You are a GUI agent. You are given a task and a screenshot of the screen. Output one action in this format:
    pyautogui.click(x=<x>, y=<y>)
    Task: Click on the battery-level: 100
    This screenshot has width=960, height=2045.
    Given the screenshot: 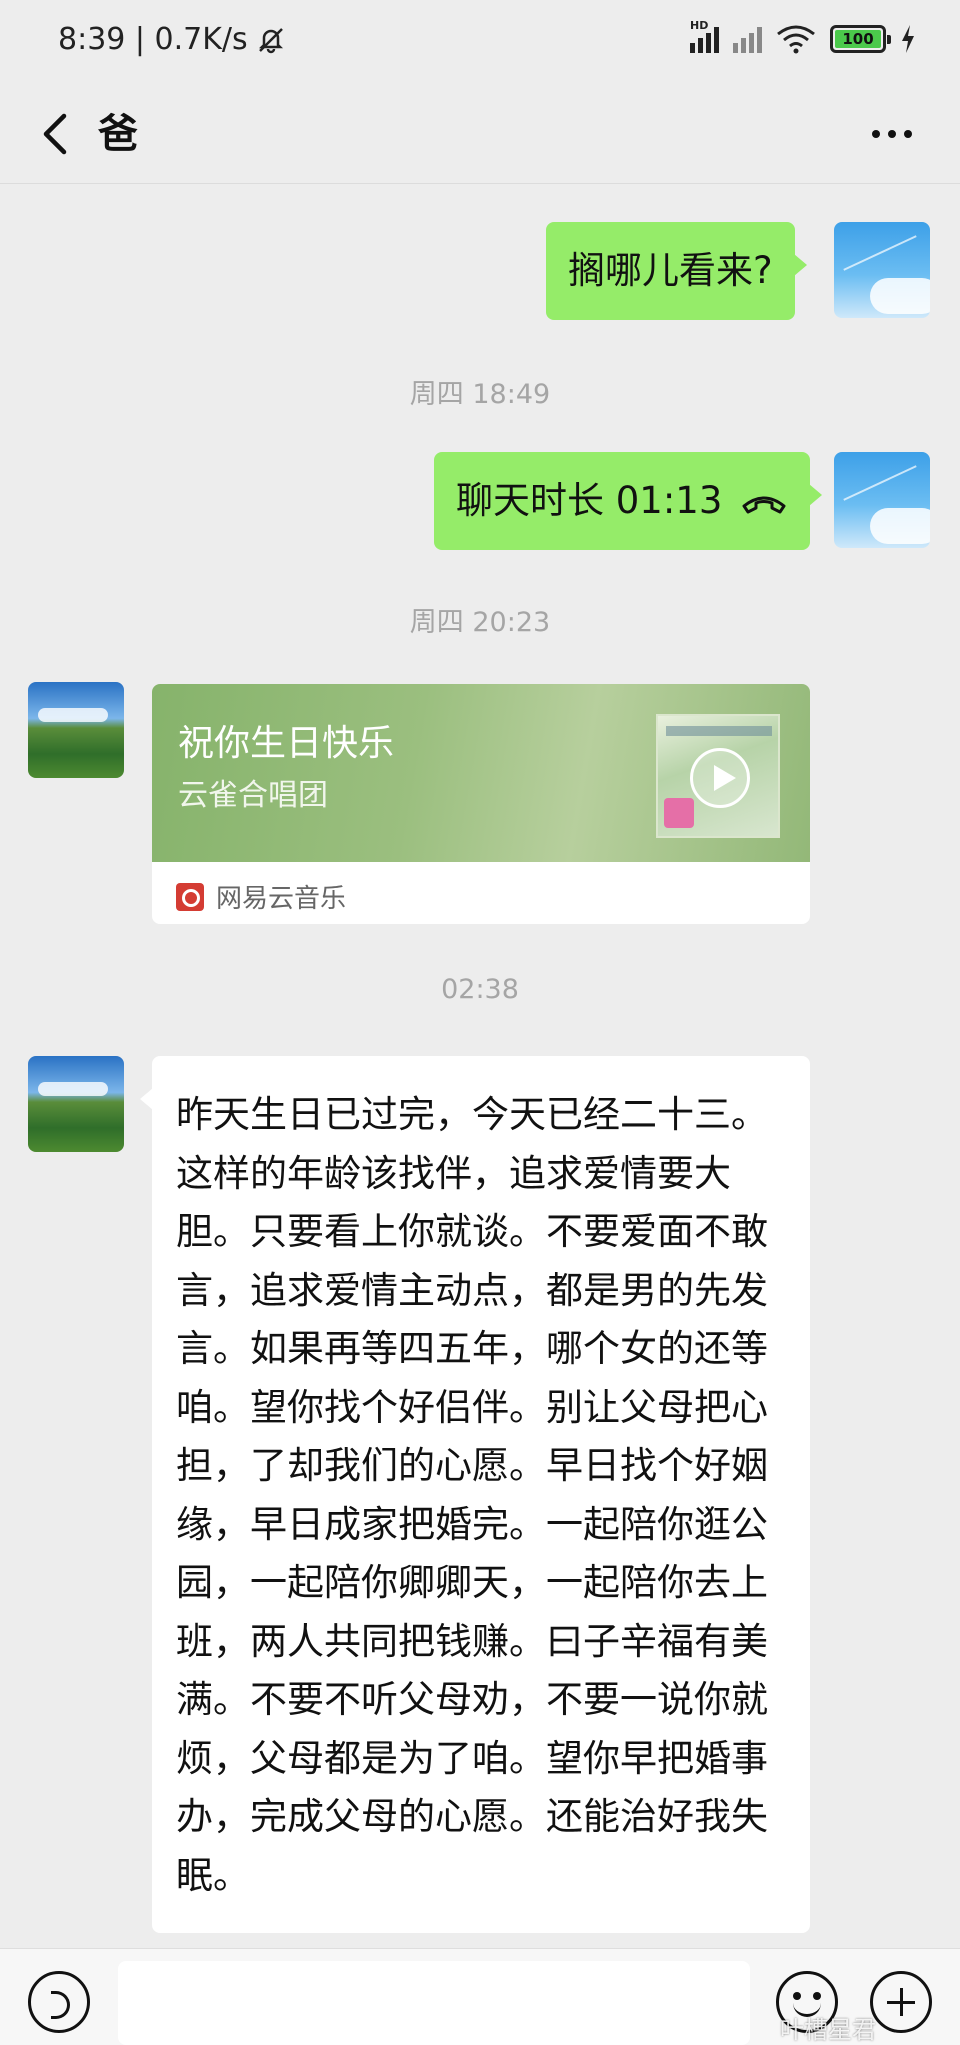 What is the action you would take?
    pyautogui.click(x=858, y=39)
    